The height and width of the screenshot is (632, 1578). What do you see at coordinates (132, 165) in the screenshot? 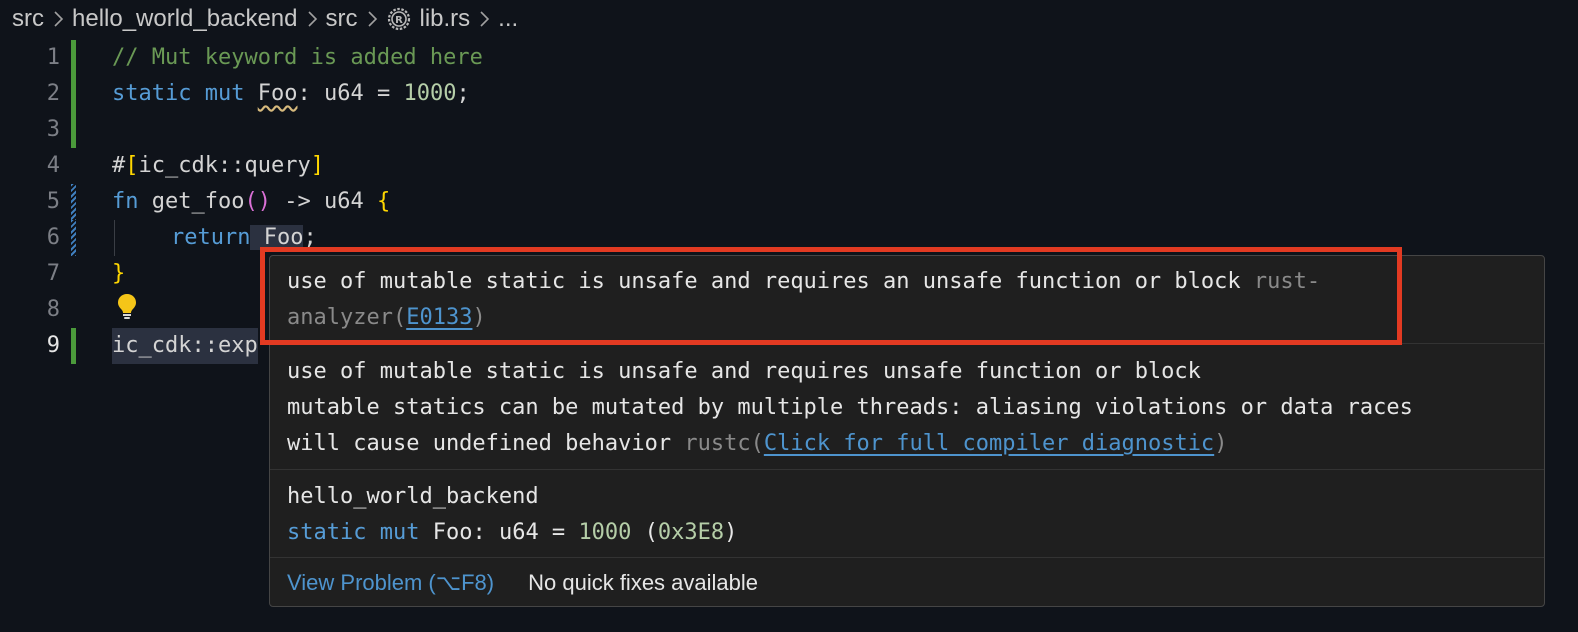
I see `bracket: [` at bounding box center [132, 165].